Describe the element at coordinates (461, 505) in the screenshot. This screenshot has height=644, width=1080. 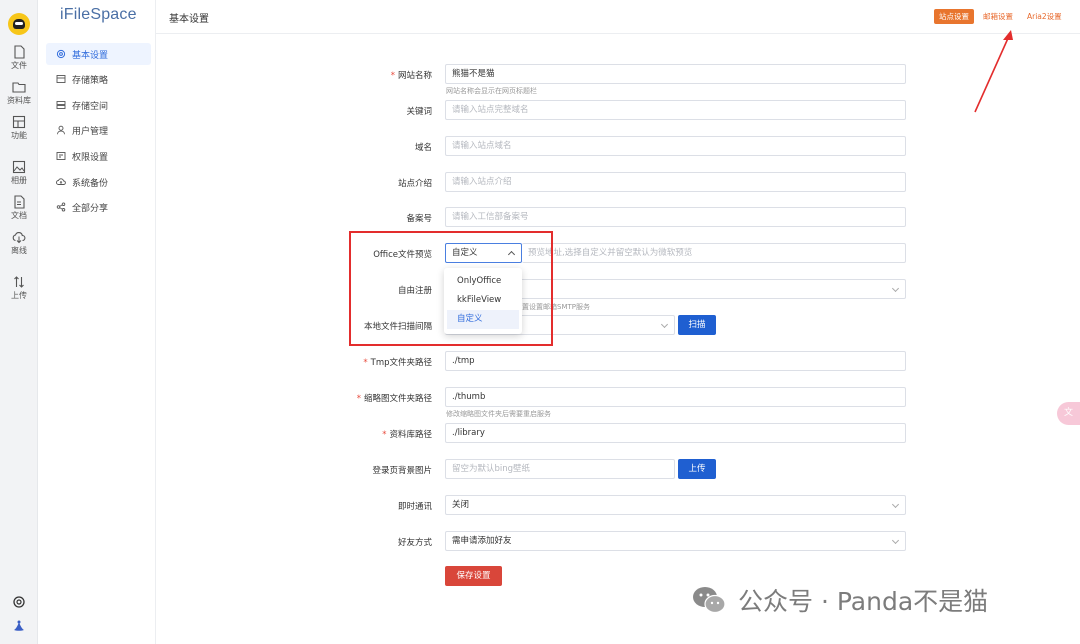
I see `im-value: 关闭` at that location.